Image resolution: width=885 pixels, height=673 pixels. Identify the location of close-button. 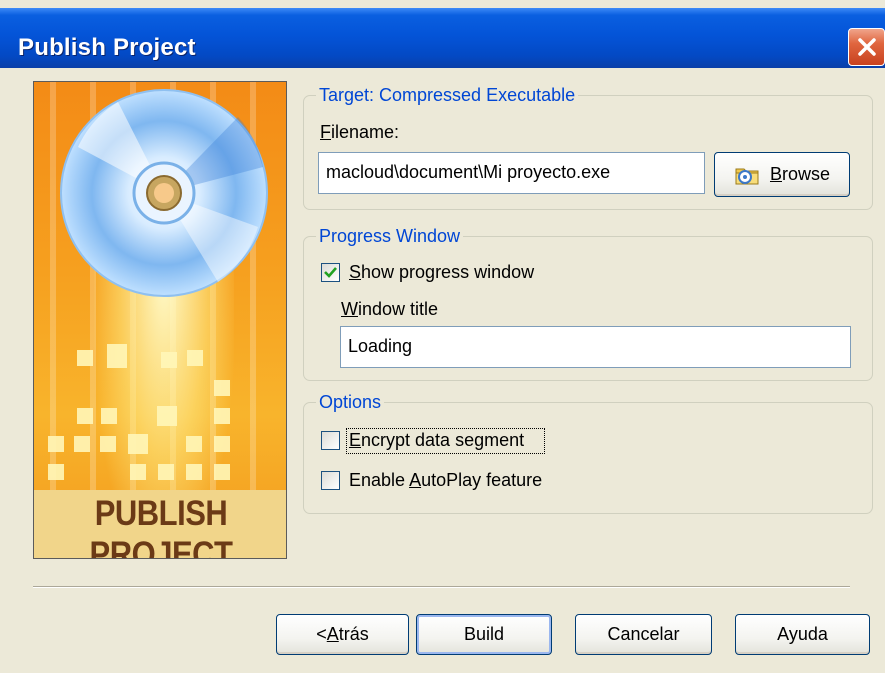
(866, 47).